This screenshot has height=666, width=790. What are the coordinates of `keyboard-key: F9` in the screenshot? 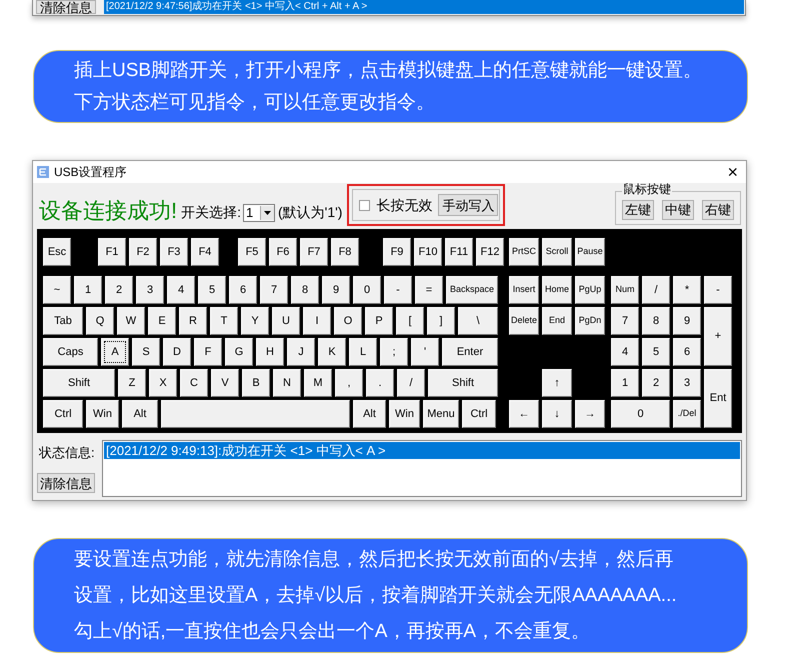 It's located at (397, 252).